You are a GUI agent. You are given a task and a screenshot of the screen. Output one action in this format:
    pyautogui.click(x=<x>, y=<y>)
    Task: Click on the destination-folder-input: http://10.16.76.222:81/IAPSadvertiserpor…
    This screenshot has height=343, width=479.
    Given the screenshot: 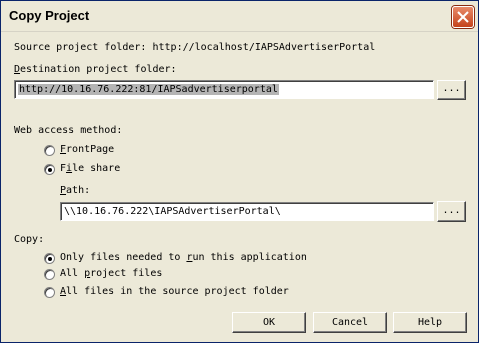 What is the action you would take?
    pyautogui.click(x=224, y=89)
    